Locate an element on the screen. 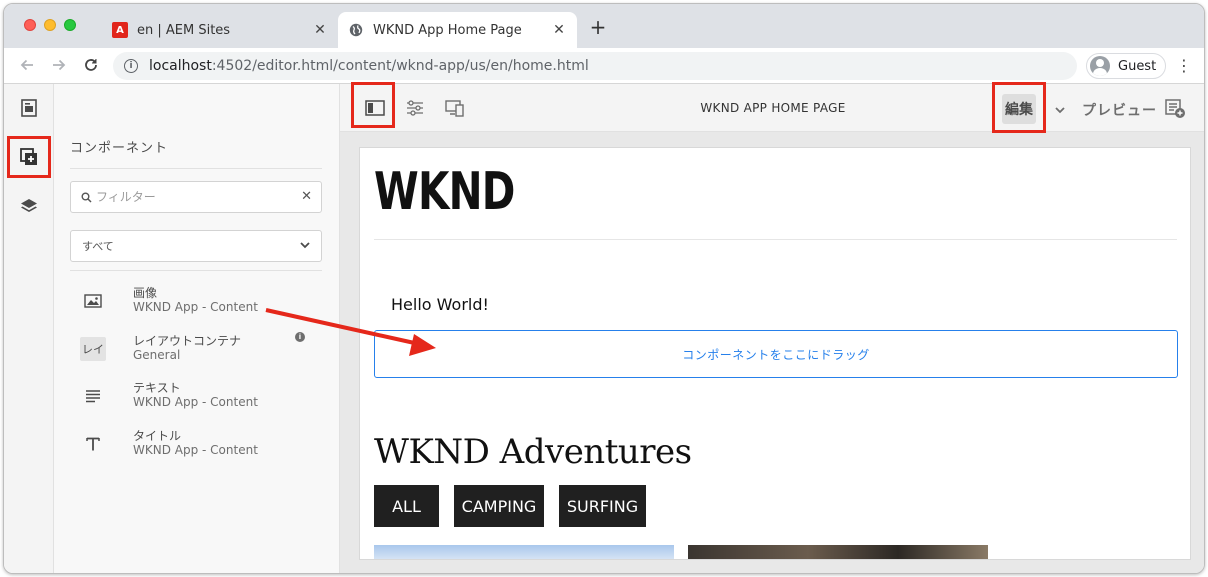  profile-name: Guest is located at coordinates (1137, 66).